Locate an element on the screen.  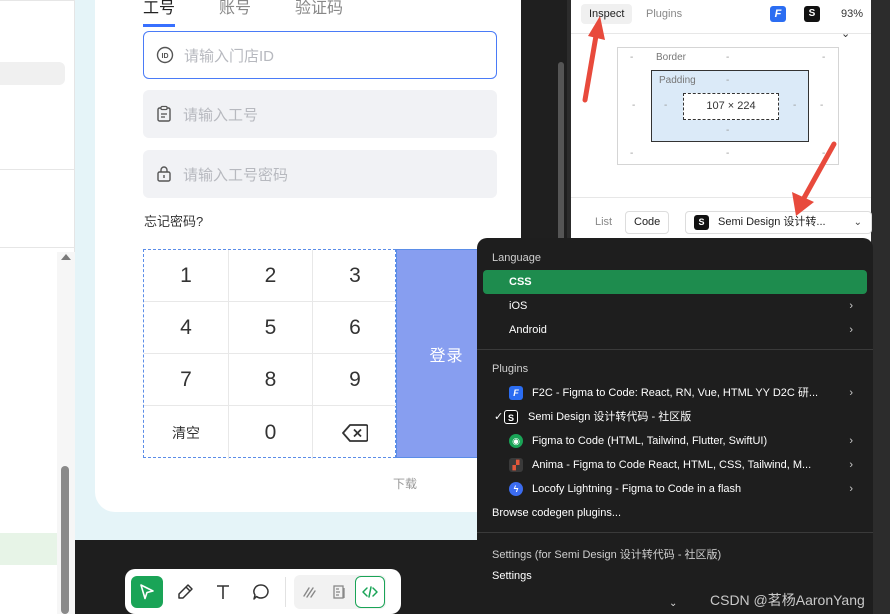
check-icon: ✓ is located at coordinates (499, 417).